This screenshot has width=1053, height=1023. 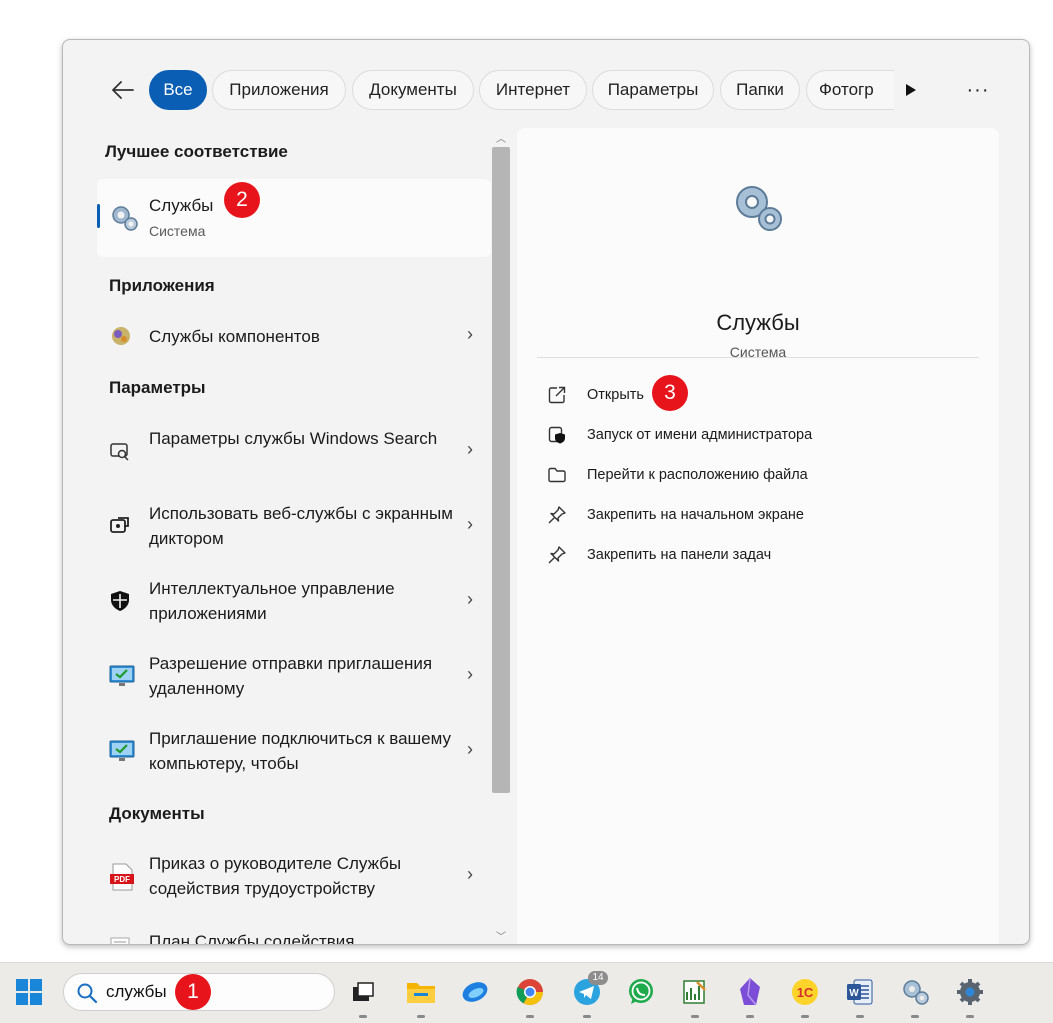 I want to click on selection-indicator, so click(x=98, y=216).